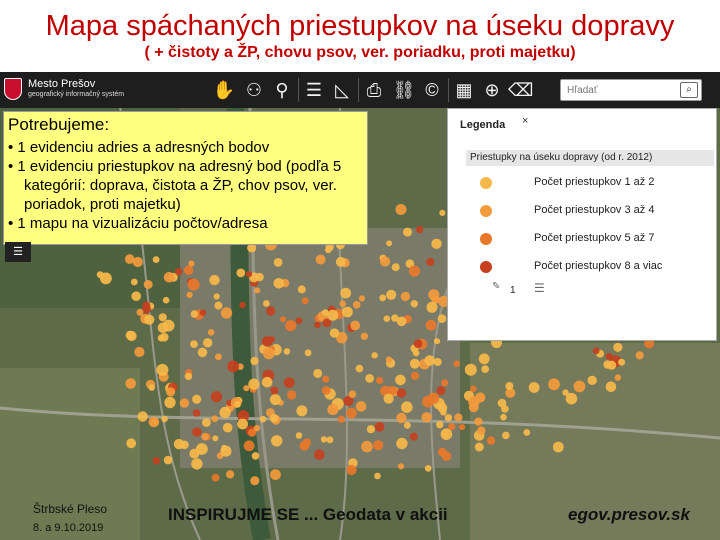  I want to click on pencil-icon: ✎, so click(496, 286).